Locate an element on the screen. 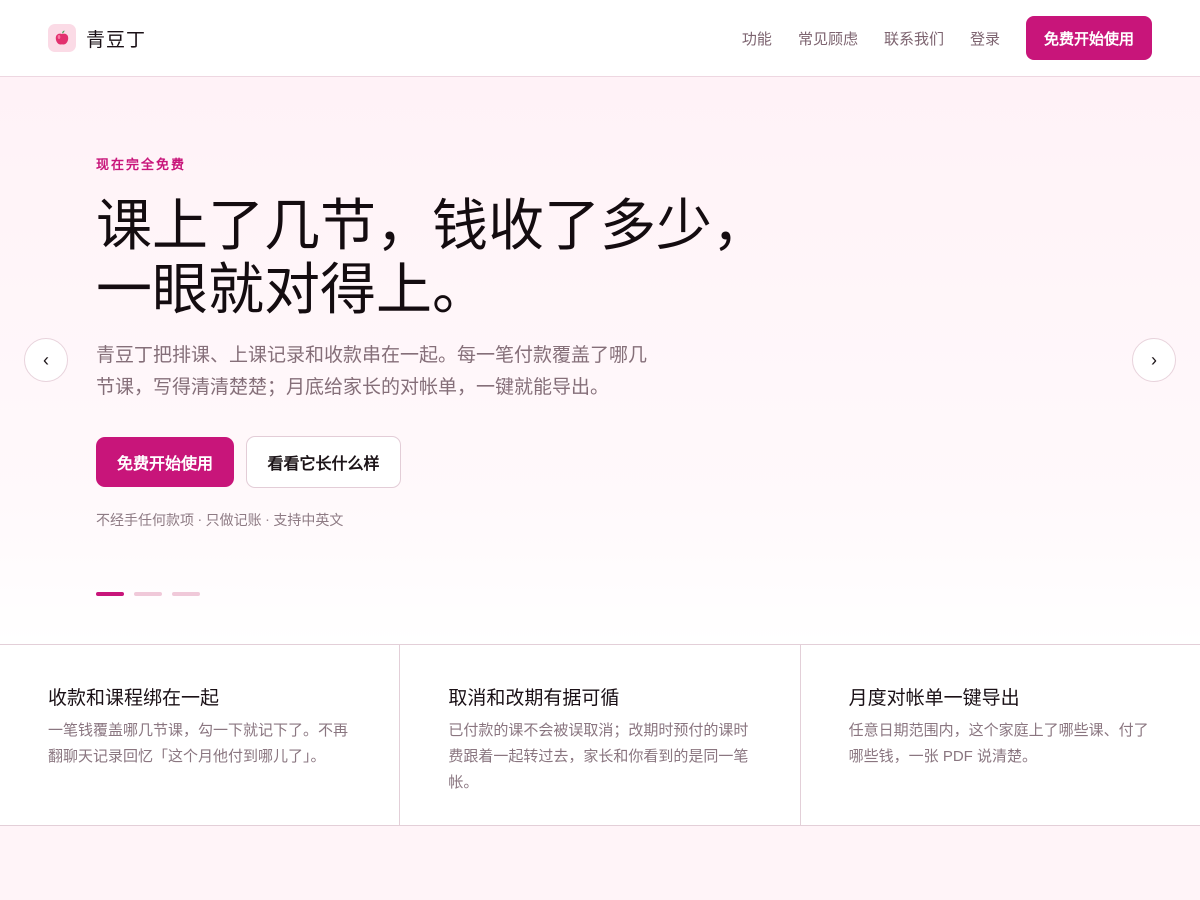  feature-title: 月度对帐单一键导出 is located at coordinates (934, 698).